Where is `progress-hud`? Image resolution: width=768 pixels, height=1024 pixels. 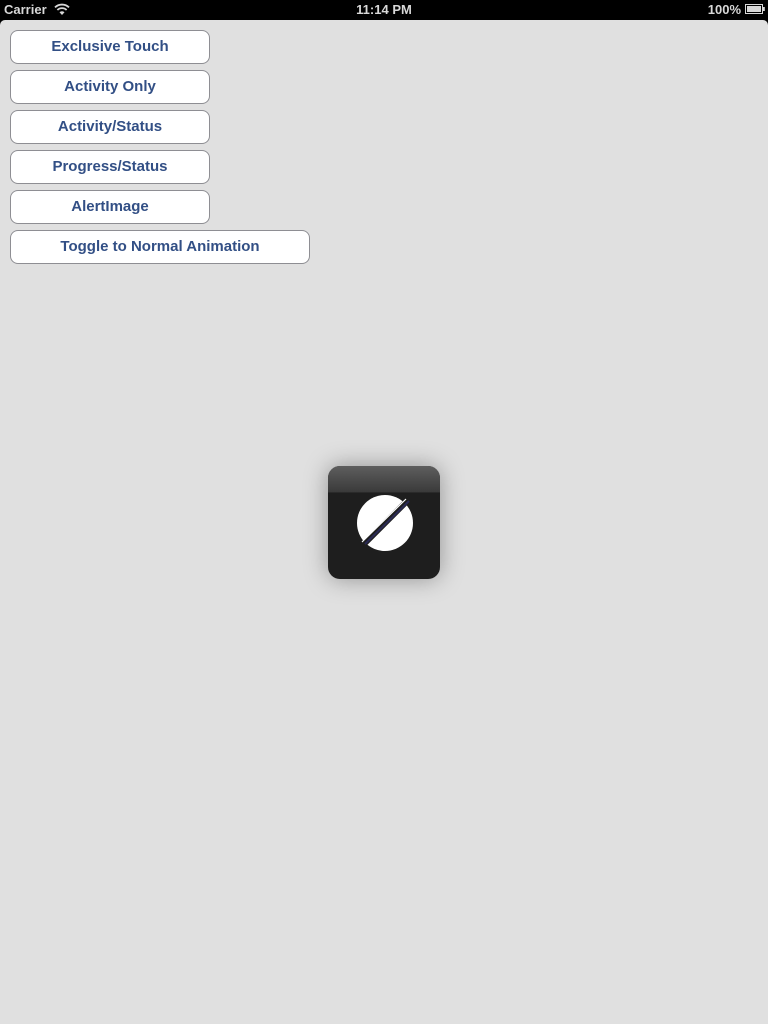
progress-hud is located at coordinates (384, 522).